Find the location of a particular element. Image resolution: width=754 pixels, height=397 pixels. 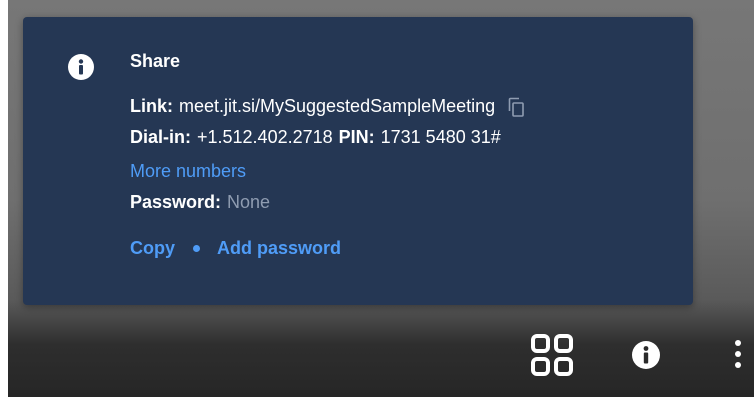

more-numbers-link: More numbers is located at coordinates (188, 171).